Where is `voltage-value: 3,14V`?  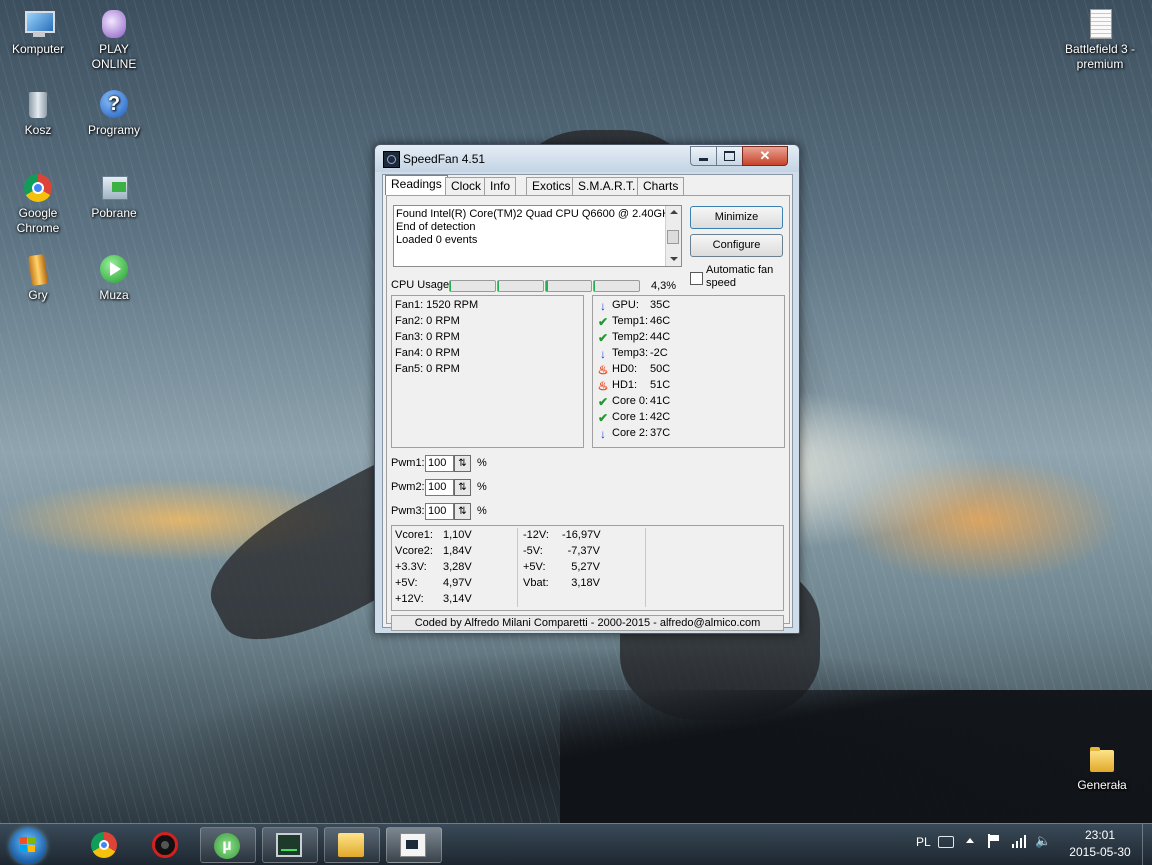
voltage-value: 3,14V is located at coordinates (457, 599).